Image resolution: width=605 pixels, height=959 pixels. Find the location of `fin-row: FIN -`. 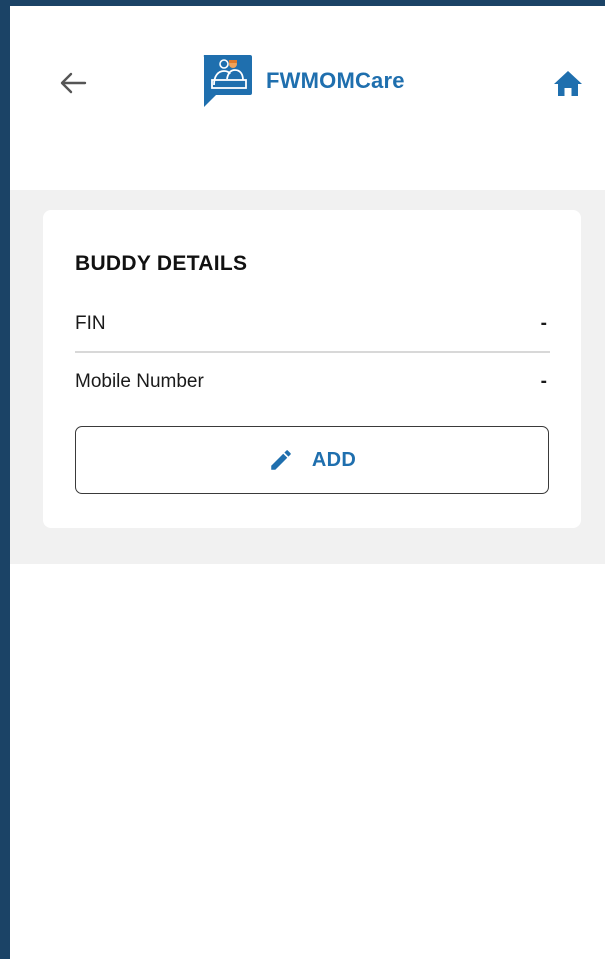

fin-row: FIN - is located at coordinates (312, 324).